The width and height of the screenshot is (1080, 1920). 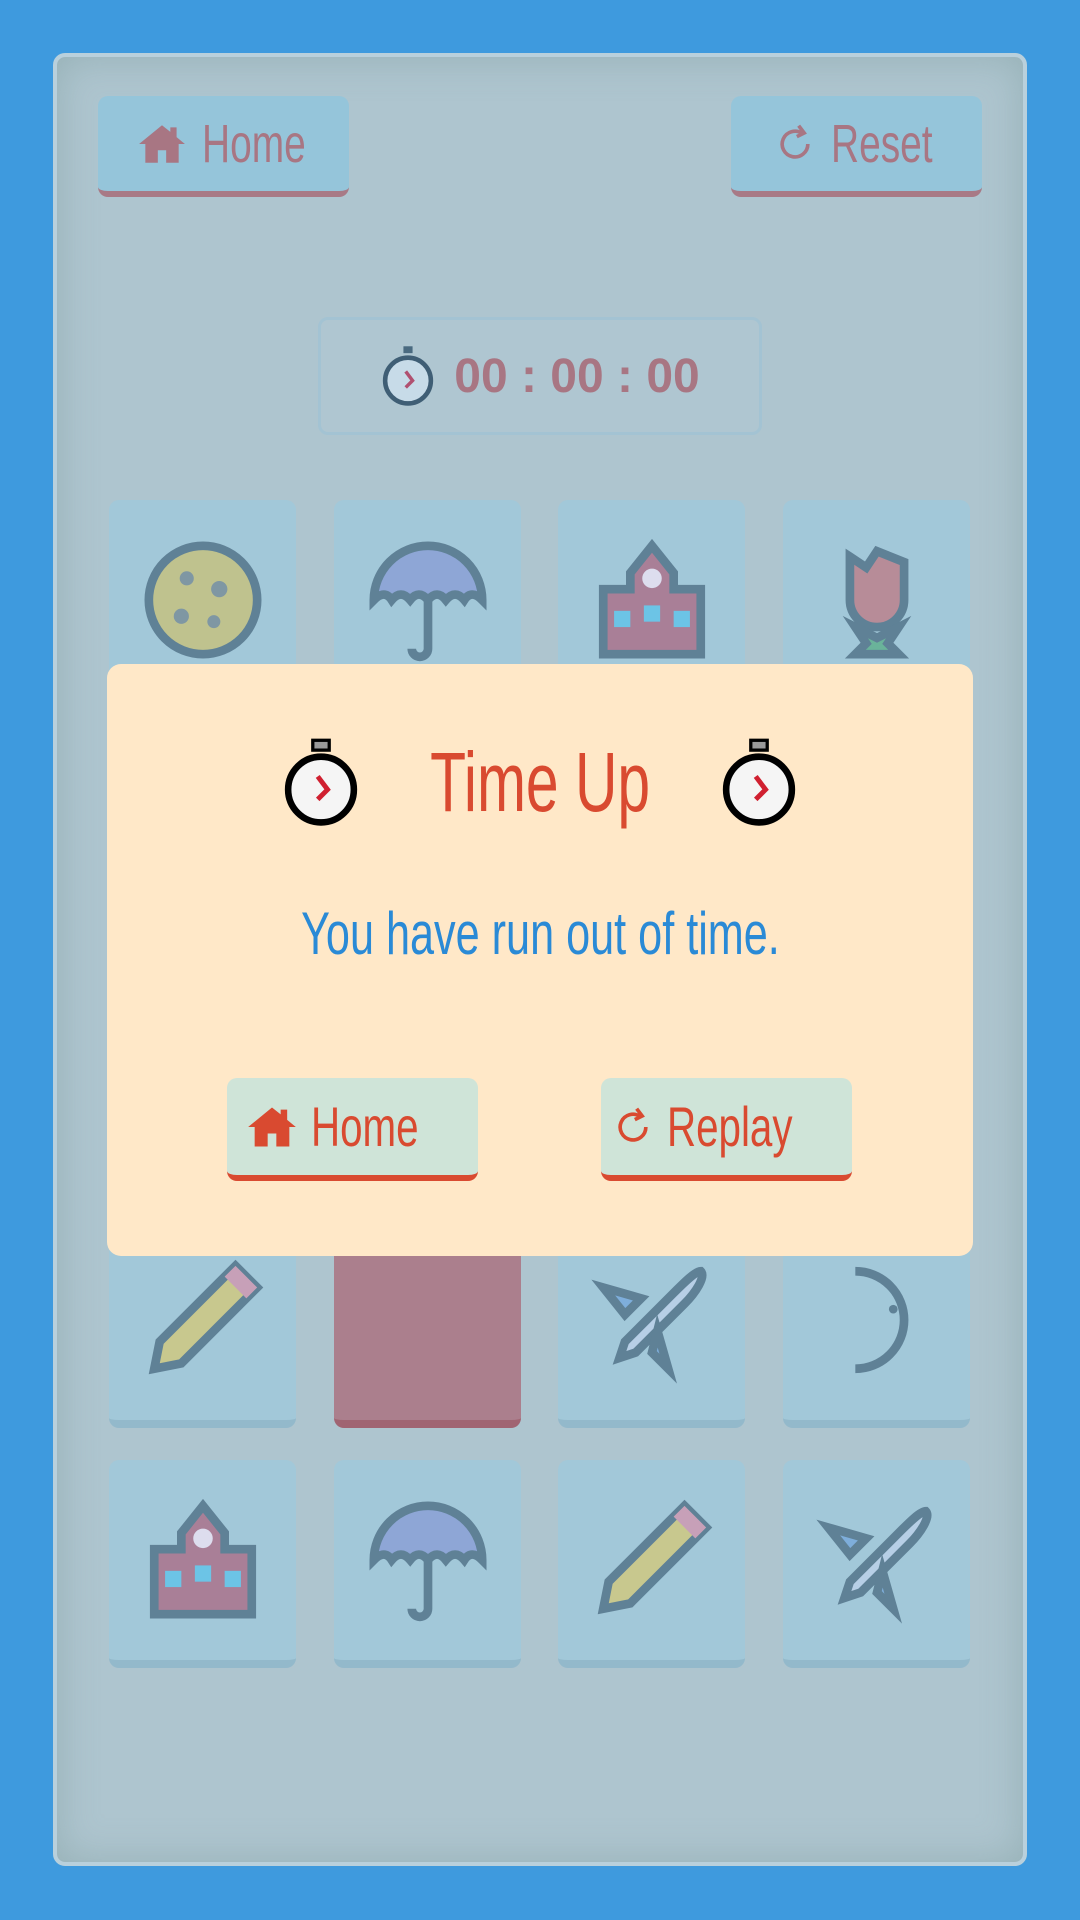 I want to click on timer-display: 00 : 00 : 00, so click(x=540, y=376).